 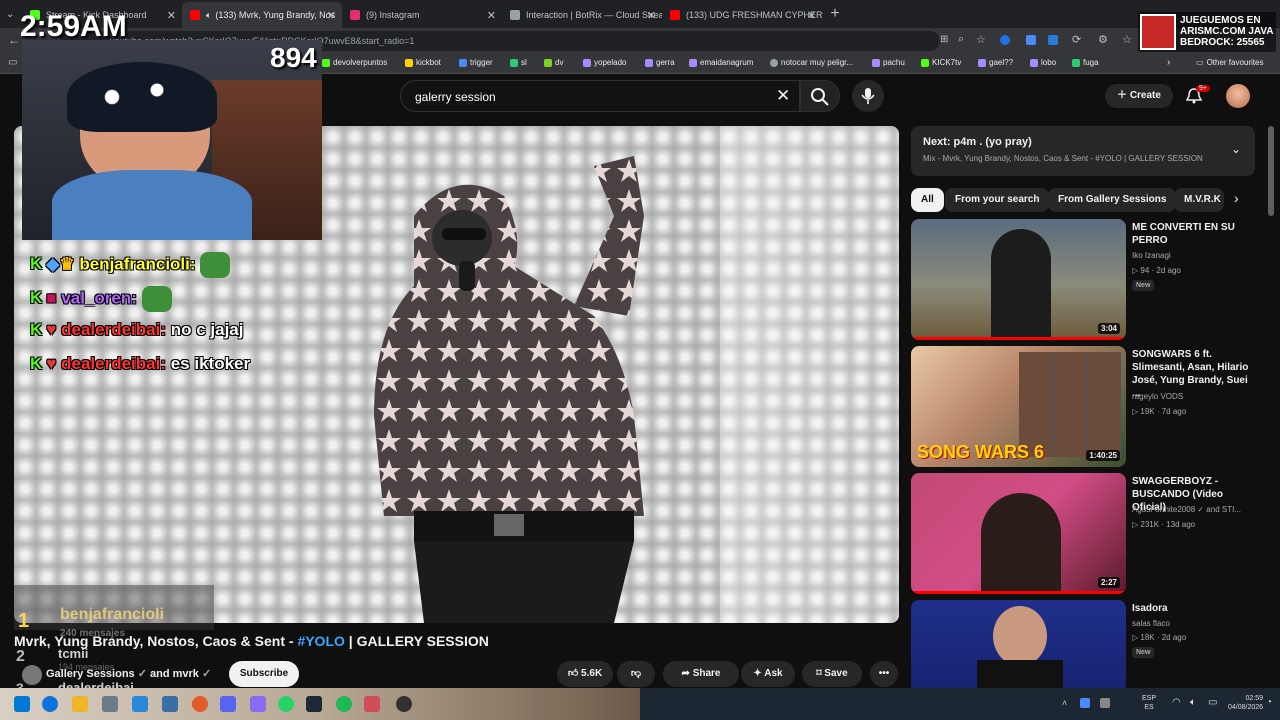 What do you see at coordinates (660, 62) in the screenshot?
I see `bookmark-item: gerra` at bounding box center [660, 62].